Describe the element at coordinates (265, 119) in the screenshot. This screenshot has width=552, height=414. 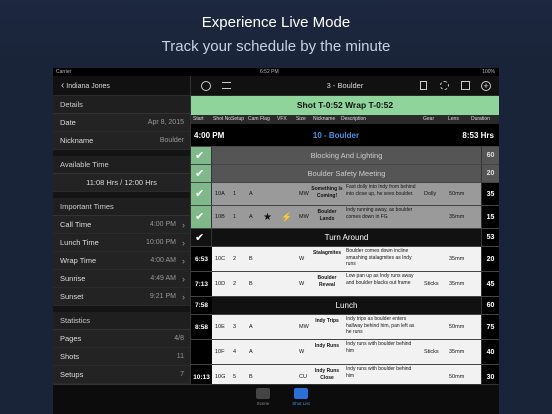
I see `column-label: Flag` at that location.